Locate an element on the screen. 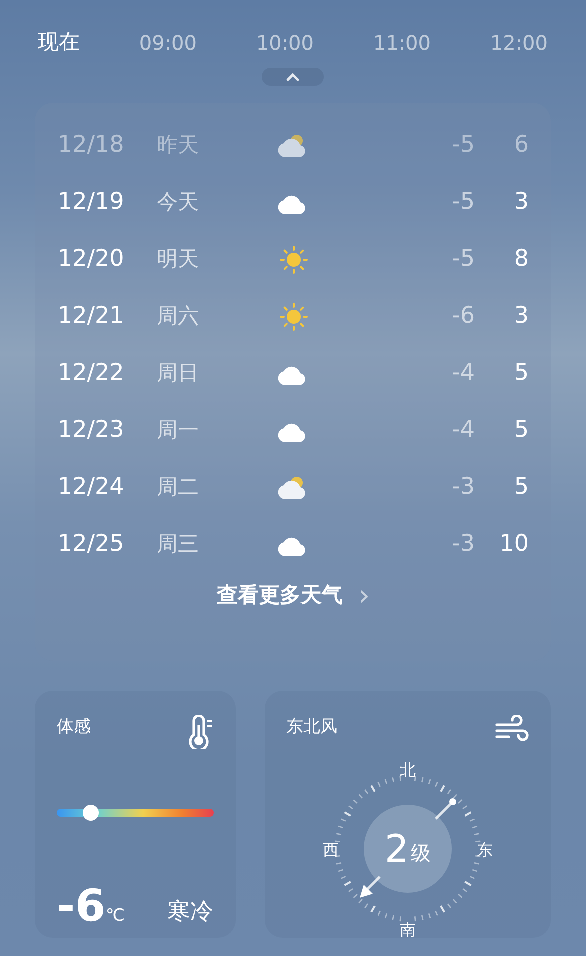  date-text: 12/23 is located at coordinates (92, 431).